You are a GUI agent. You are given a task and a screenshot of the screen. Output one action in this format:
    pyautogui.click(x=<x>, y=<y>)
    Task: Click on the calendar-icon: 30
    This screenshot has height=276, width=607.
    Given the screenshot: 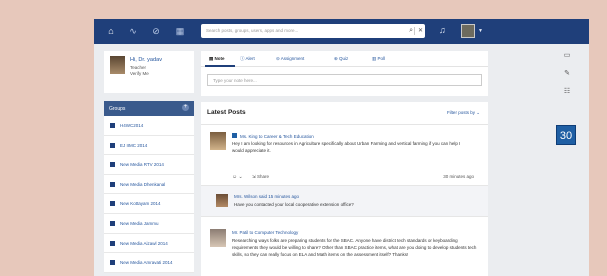 What is the action you would take?
    pyautogui.click(x=566, y=135)
    